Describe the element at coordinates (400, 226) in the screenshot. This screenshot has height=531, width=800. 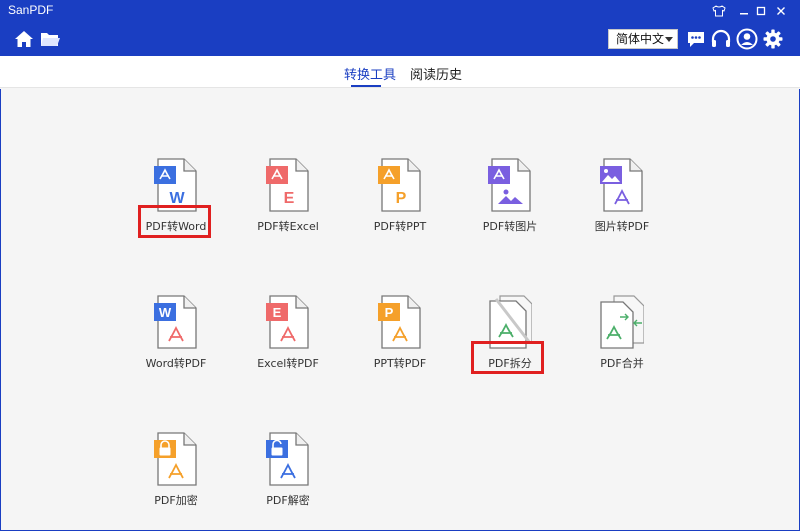
I see `tool-label: PDF转PPT` at that location.